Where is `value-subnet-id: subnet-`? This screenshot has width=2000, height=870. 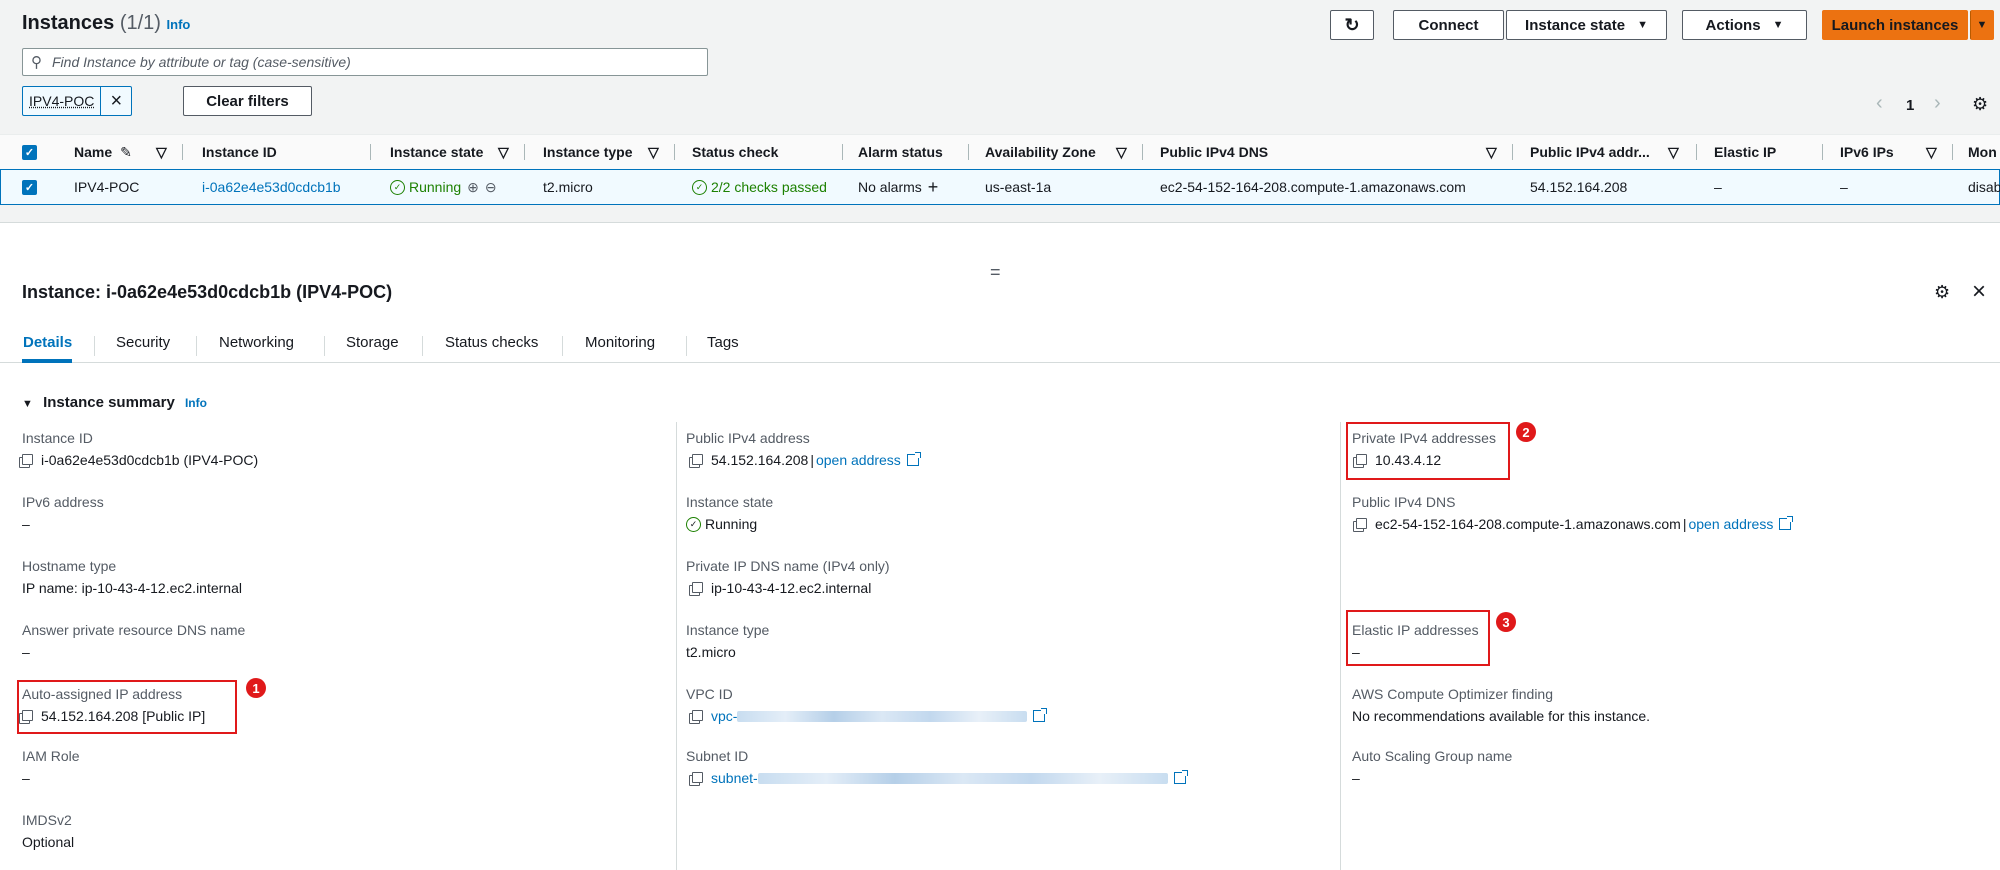
value-subnet-id: subnet- is located at coordinates (940, 778).